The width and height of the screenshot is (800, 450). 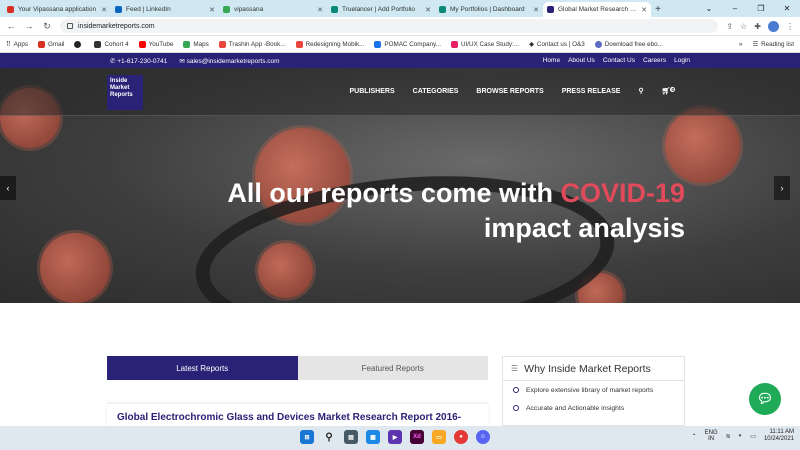 I want to click on back-icon: ←, so click(x=11, y=26).